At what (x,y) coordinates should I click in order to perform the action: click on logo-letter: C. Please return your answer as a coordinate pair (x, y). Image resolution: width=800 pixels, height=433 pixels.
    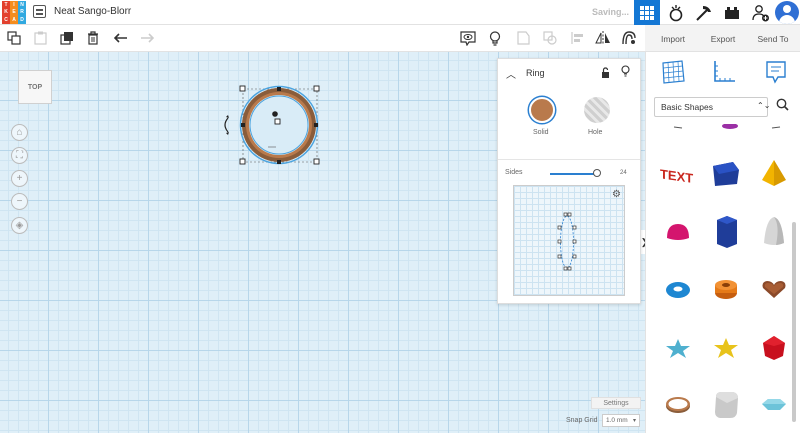
    Looking at the image, I should click on (6, 20).